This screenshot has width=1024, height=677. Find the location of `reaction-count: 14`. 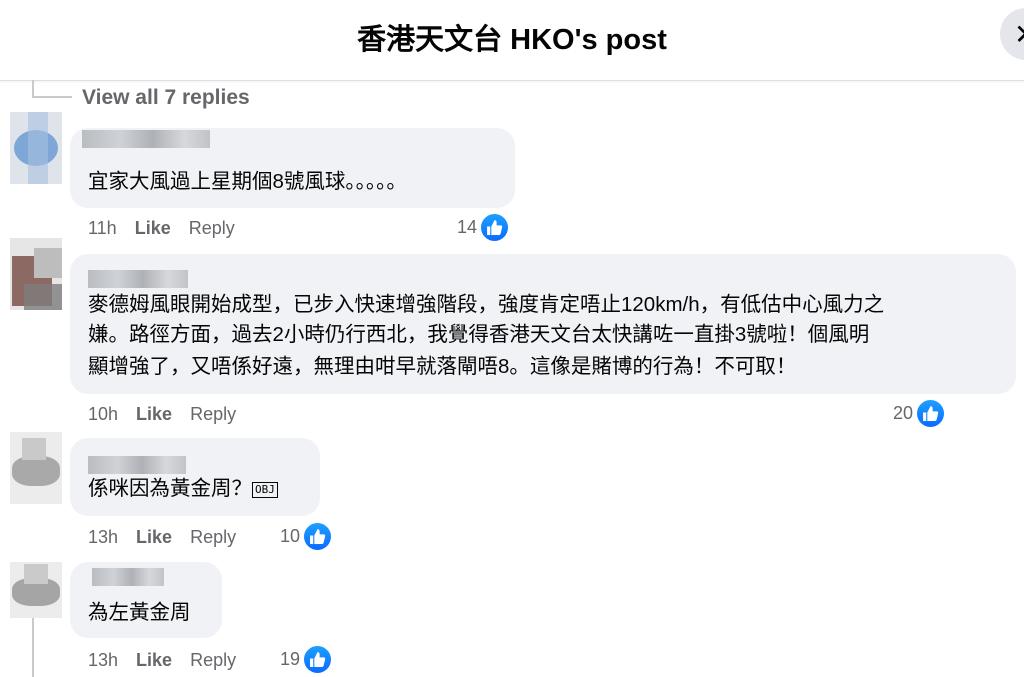

reaction-count: 14 is located at coordinates (484, 227).